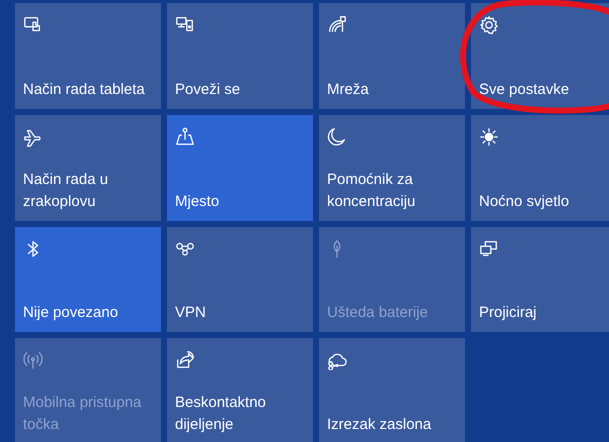 This screenshot has width=609, height=442. Describe the element at coordinates (540, 56) in the screenshot. I see `quick-action-tile: Sve postavke` at that location.